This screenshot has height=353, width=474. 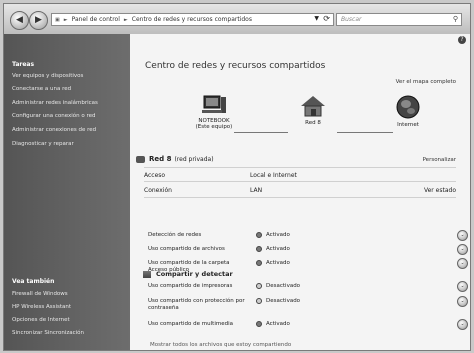 I want to click on customize-link: Personalizar, so click(x=439, y=160).